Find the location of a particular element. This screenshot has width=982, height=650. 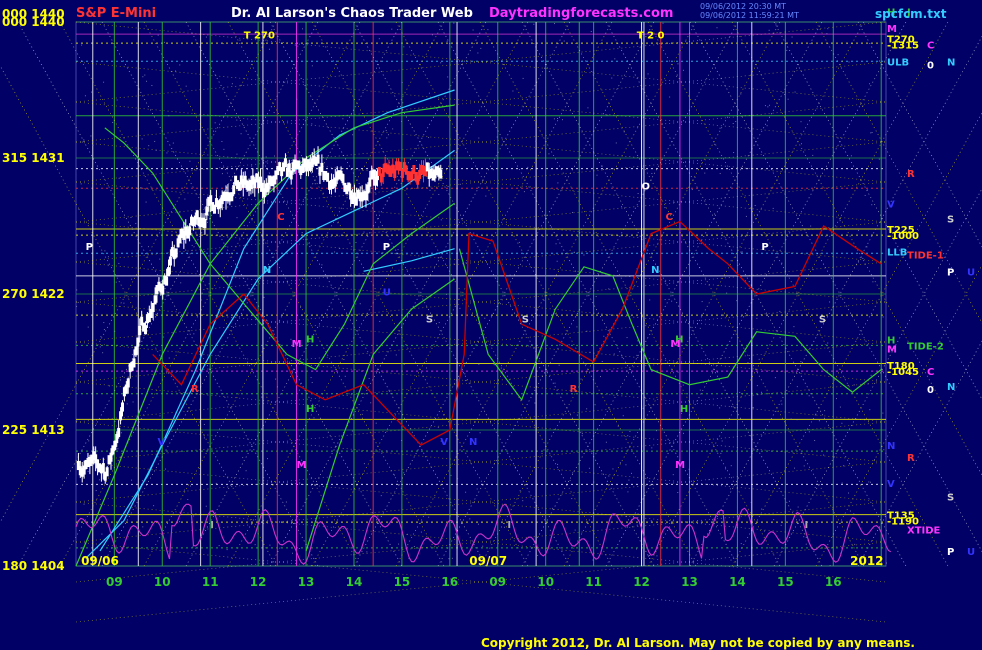

chart-marker: H is located at coordinates (310, 409).